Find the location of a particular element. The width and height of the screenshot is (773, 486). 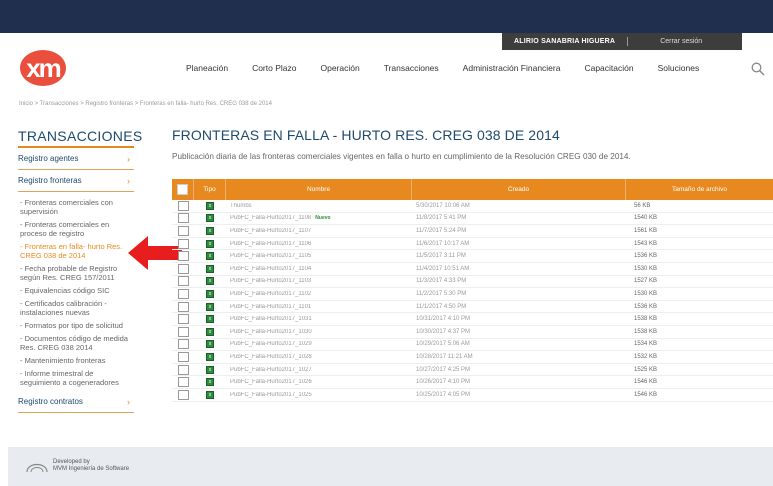

sidebar-item-registro-fronteras: Registro fronteras › is located at coordinates (76, 181).